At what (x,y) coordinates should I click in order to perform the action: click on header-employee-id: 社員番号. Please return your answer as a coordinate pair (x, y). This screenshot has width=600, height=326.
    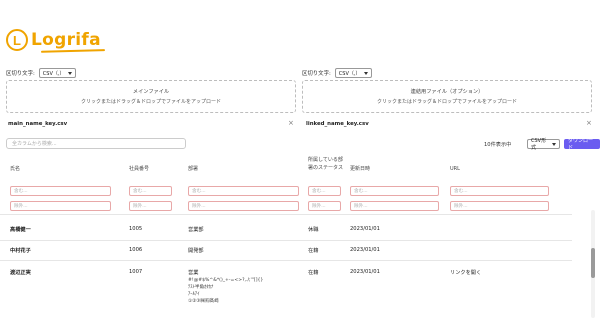
    Looking at the image, I should click on (139, 170).